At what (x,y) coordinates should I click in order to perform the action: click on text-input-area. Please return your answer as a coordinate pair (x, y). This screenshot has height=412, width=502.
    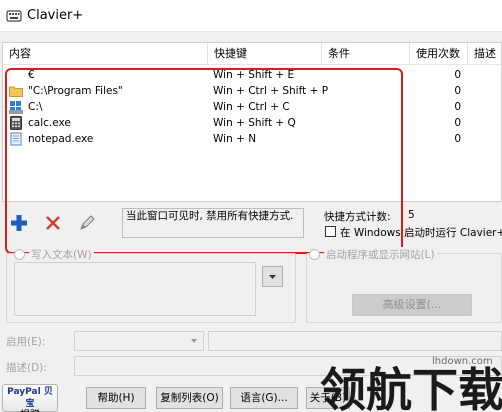
    Looking at the image, I should click on (135, 289).